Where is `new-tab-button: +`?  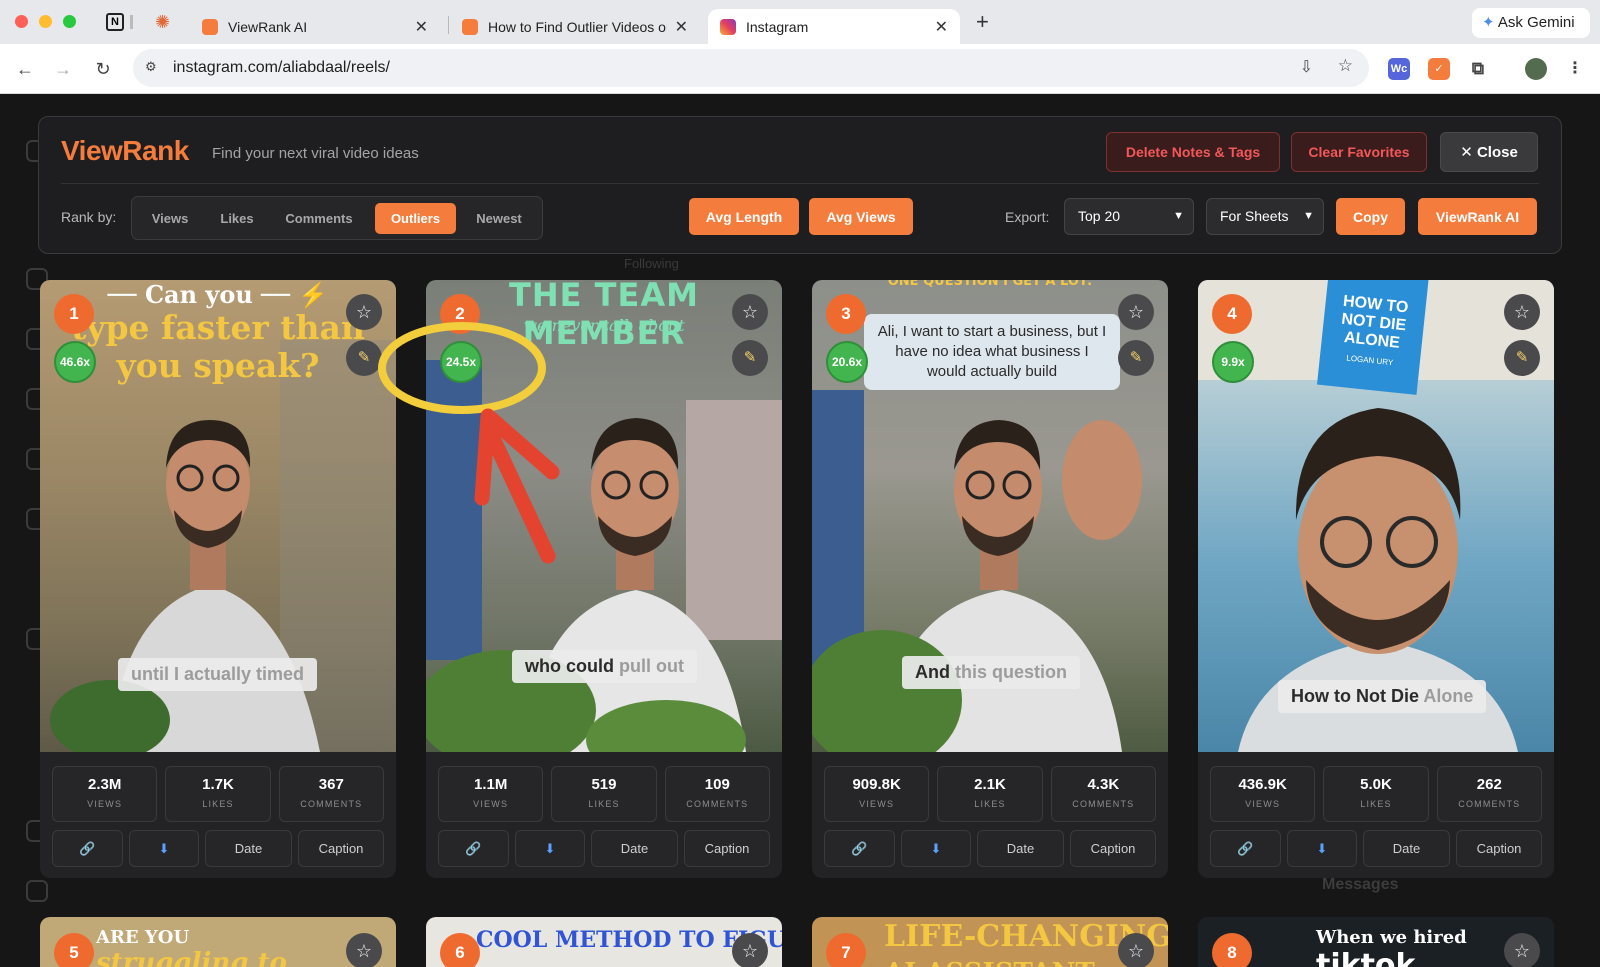
new-tab-button: + is located at coordinates (982, 22).